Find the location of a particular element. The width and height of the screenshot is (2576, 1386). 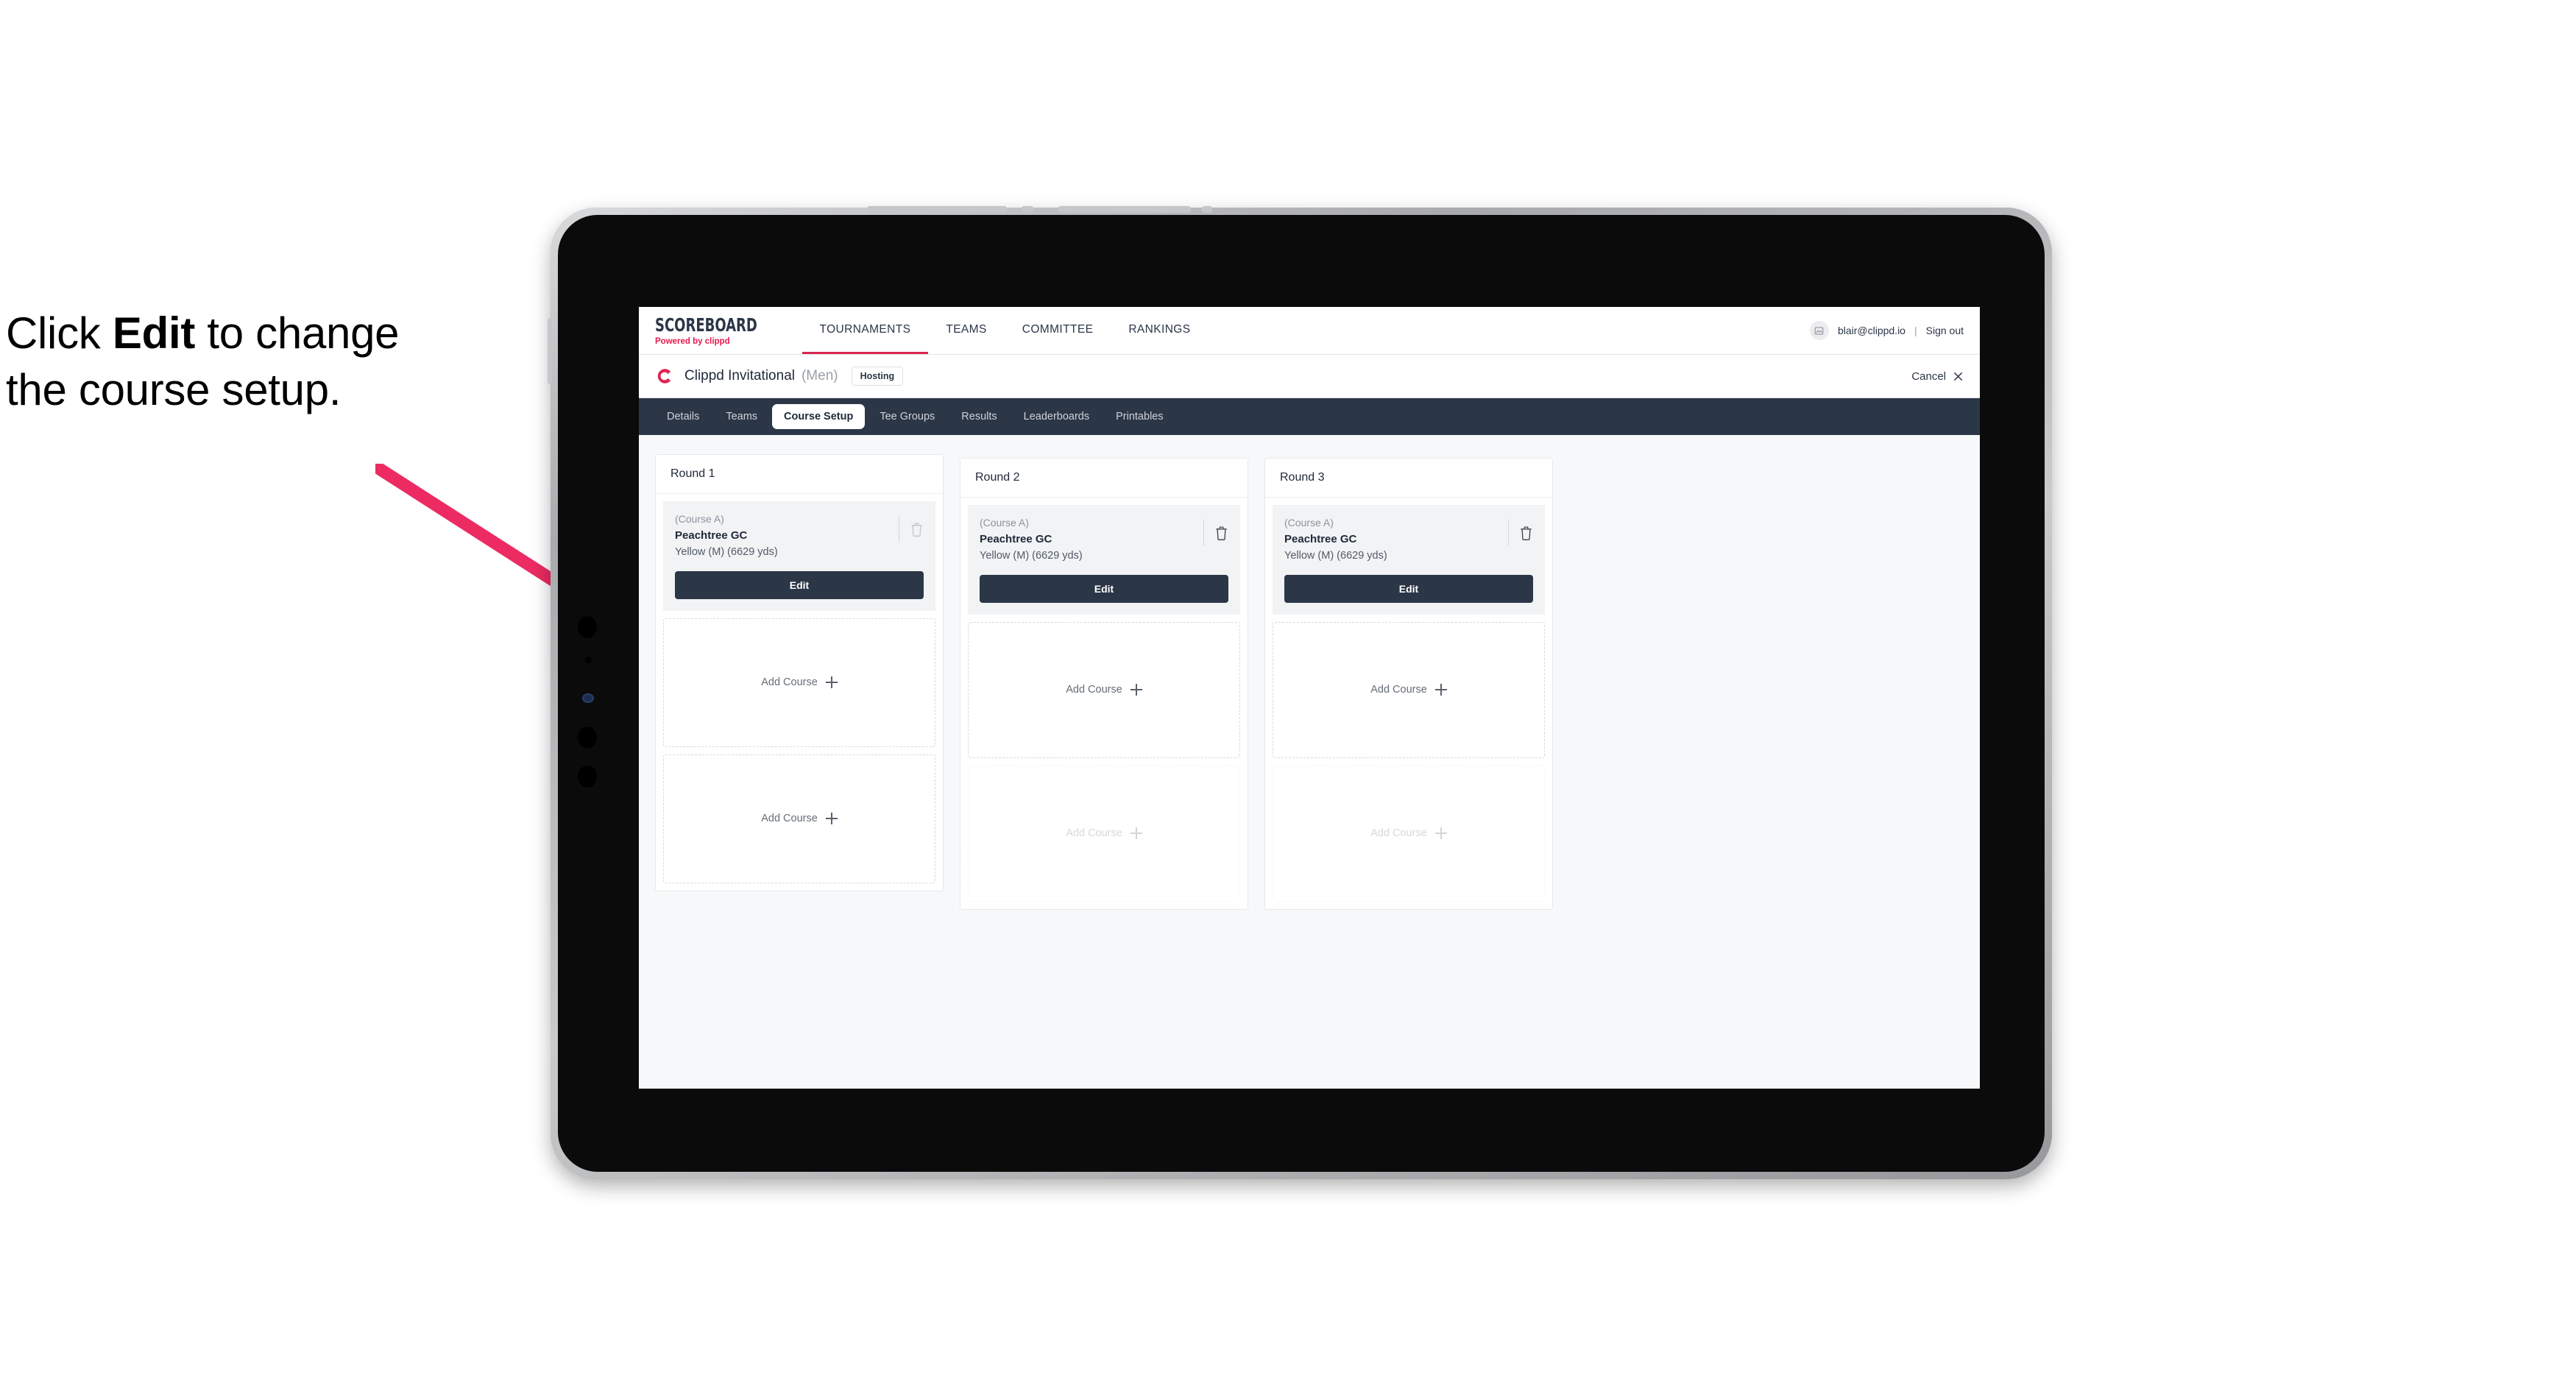

scoreboard-brand: SCOREBOARD Powered by clippd is located at coordinates (720, 330).